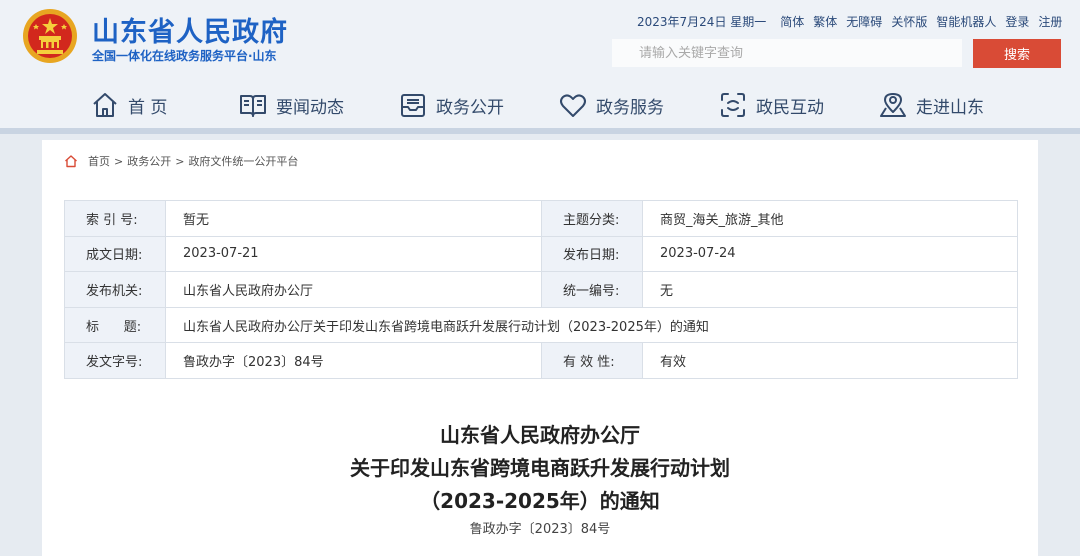  Describe the element at coordinates (540, 468) in the screenshot. I see `document-title-line2: 关于印发山东省跨境电商跃升发展行动计划` at that location.